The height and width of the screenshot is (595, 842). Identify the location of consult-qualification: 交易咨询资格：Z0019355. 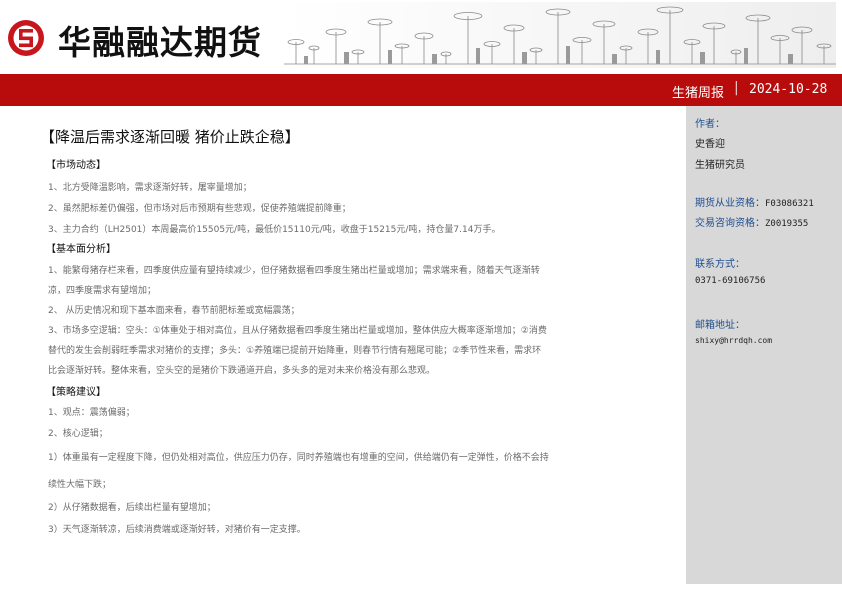
(751, 221).